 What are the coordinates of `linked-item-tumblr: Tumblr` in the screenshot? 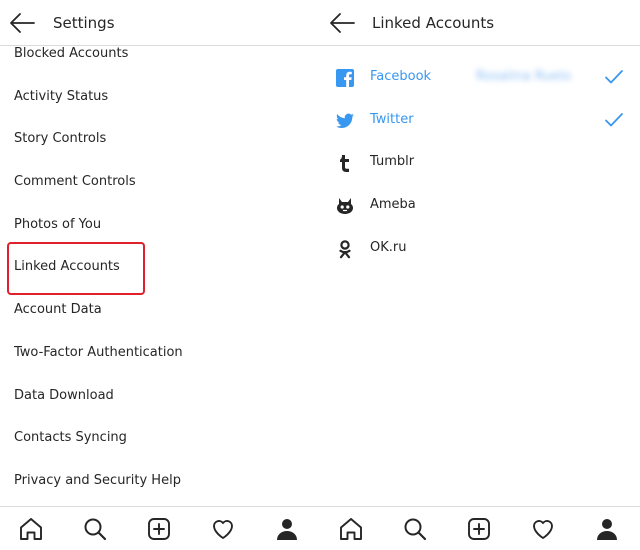 It's located at (480, 162).